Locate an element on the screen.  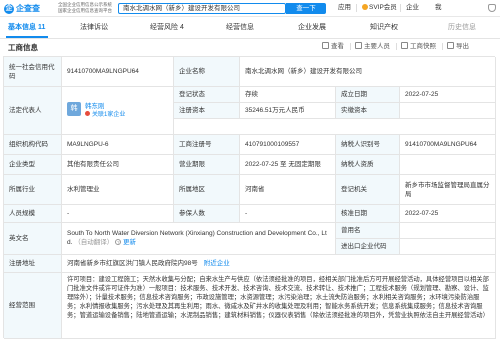
approval-date-label: 核准日期 is located at coordinates (368, 214).